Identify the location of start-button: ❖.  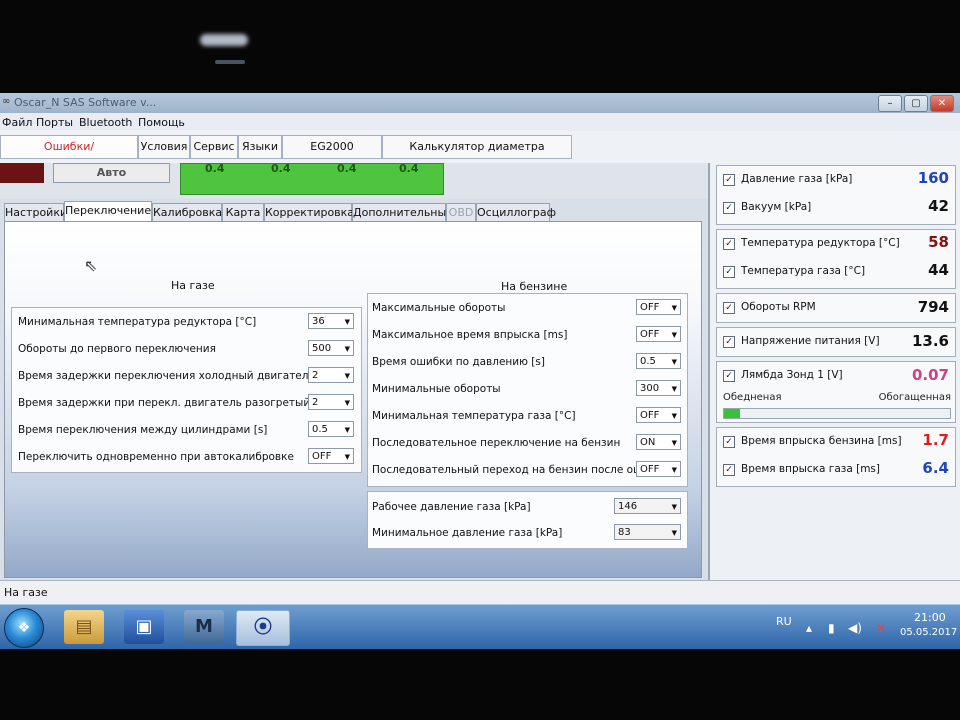
(24, 628).